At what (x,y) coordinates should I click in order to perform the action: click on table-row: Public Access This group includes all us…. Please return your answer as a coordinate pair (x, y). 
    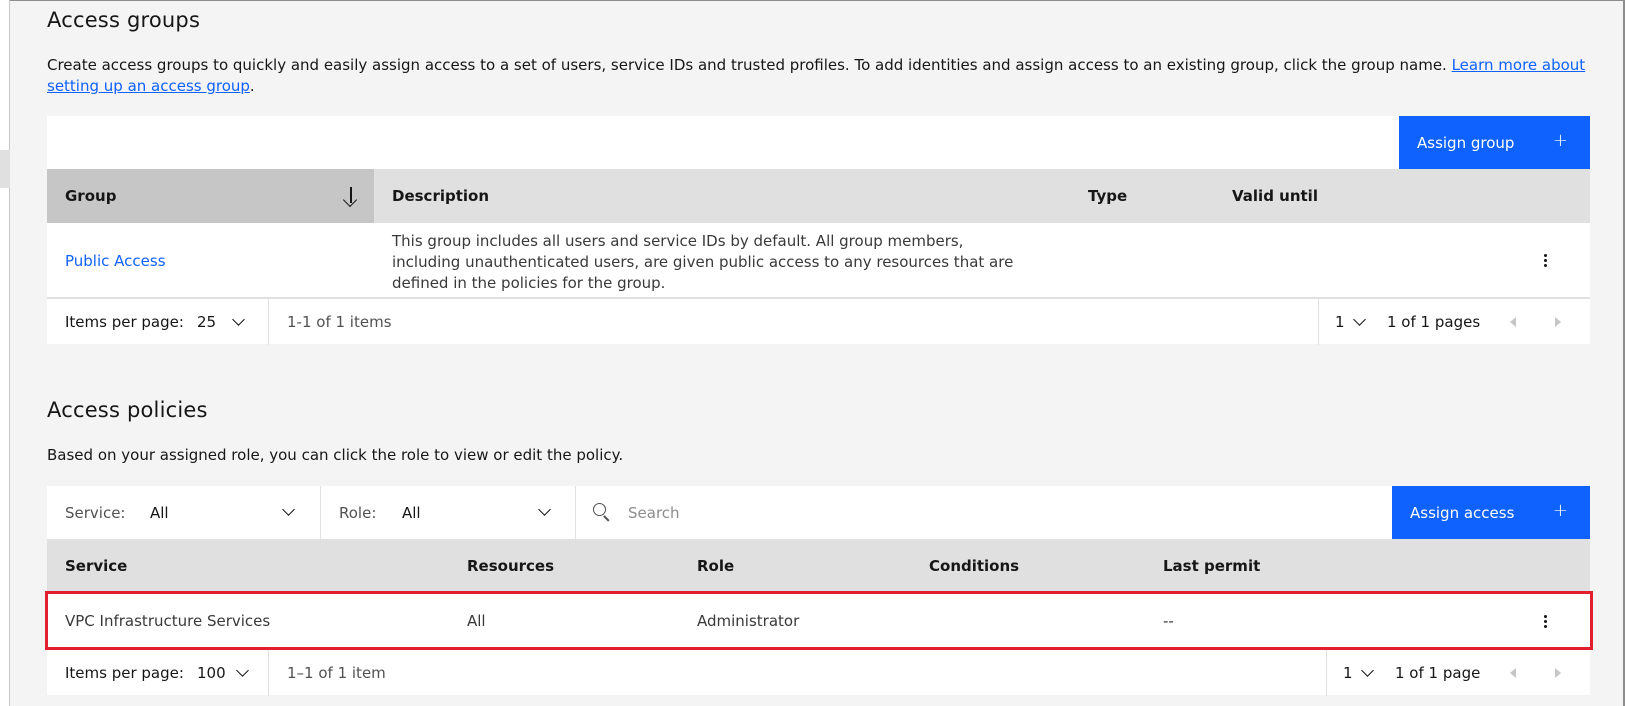
    Looking at the image, I should click on (818, 260).